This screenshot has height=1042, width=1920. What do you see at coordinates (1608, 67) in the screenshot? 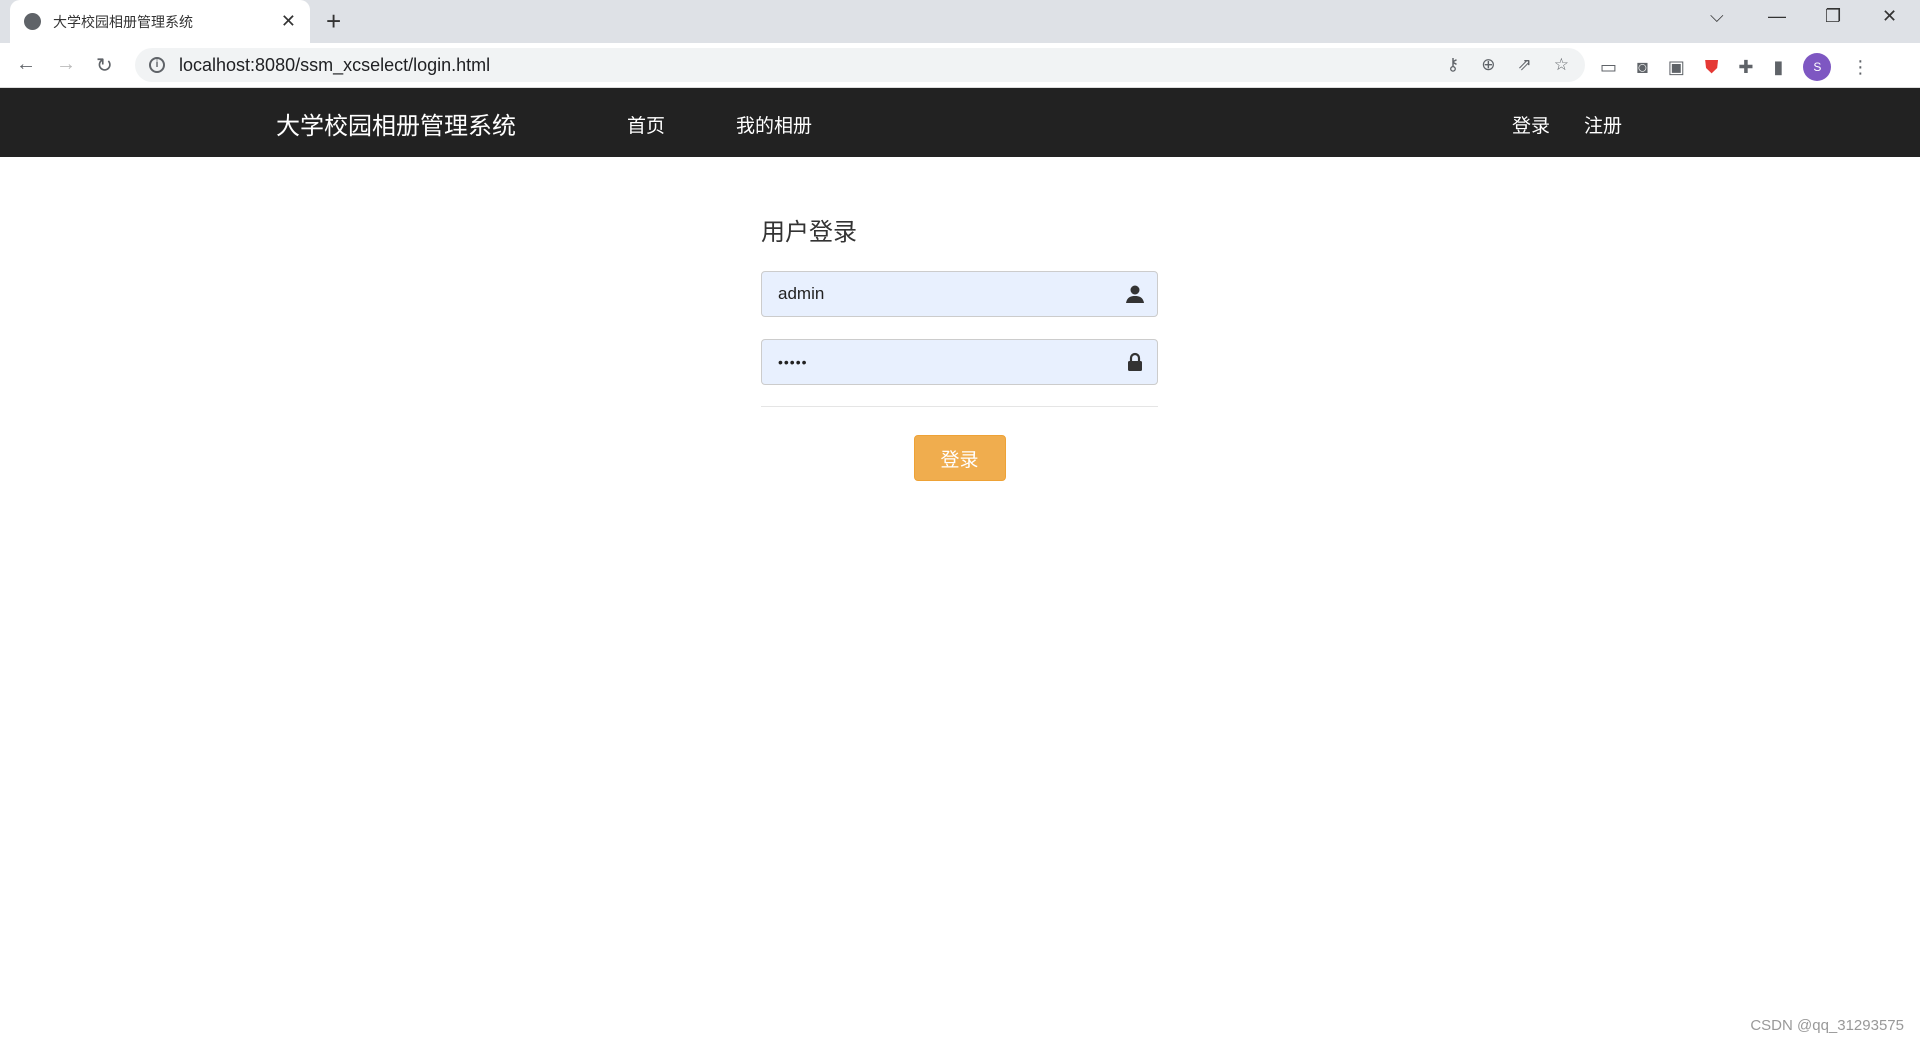
I see `extension-download-icon: ▭` at bounding box center [1608, 67].